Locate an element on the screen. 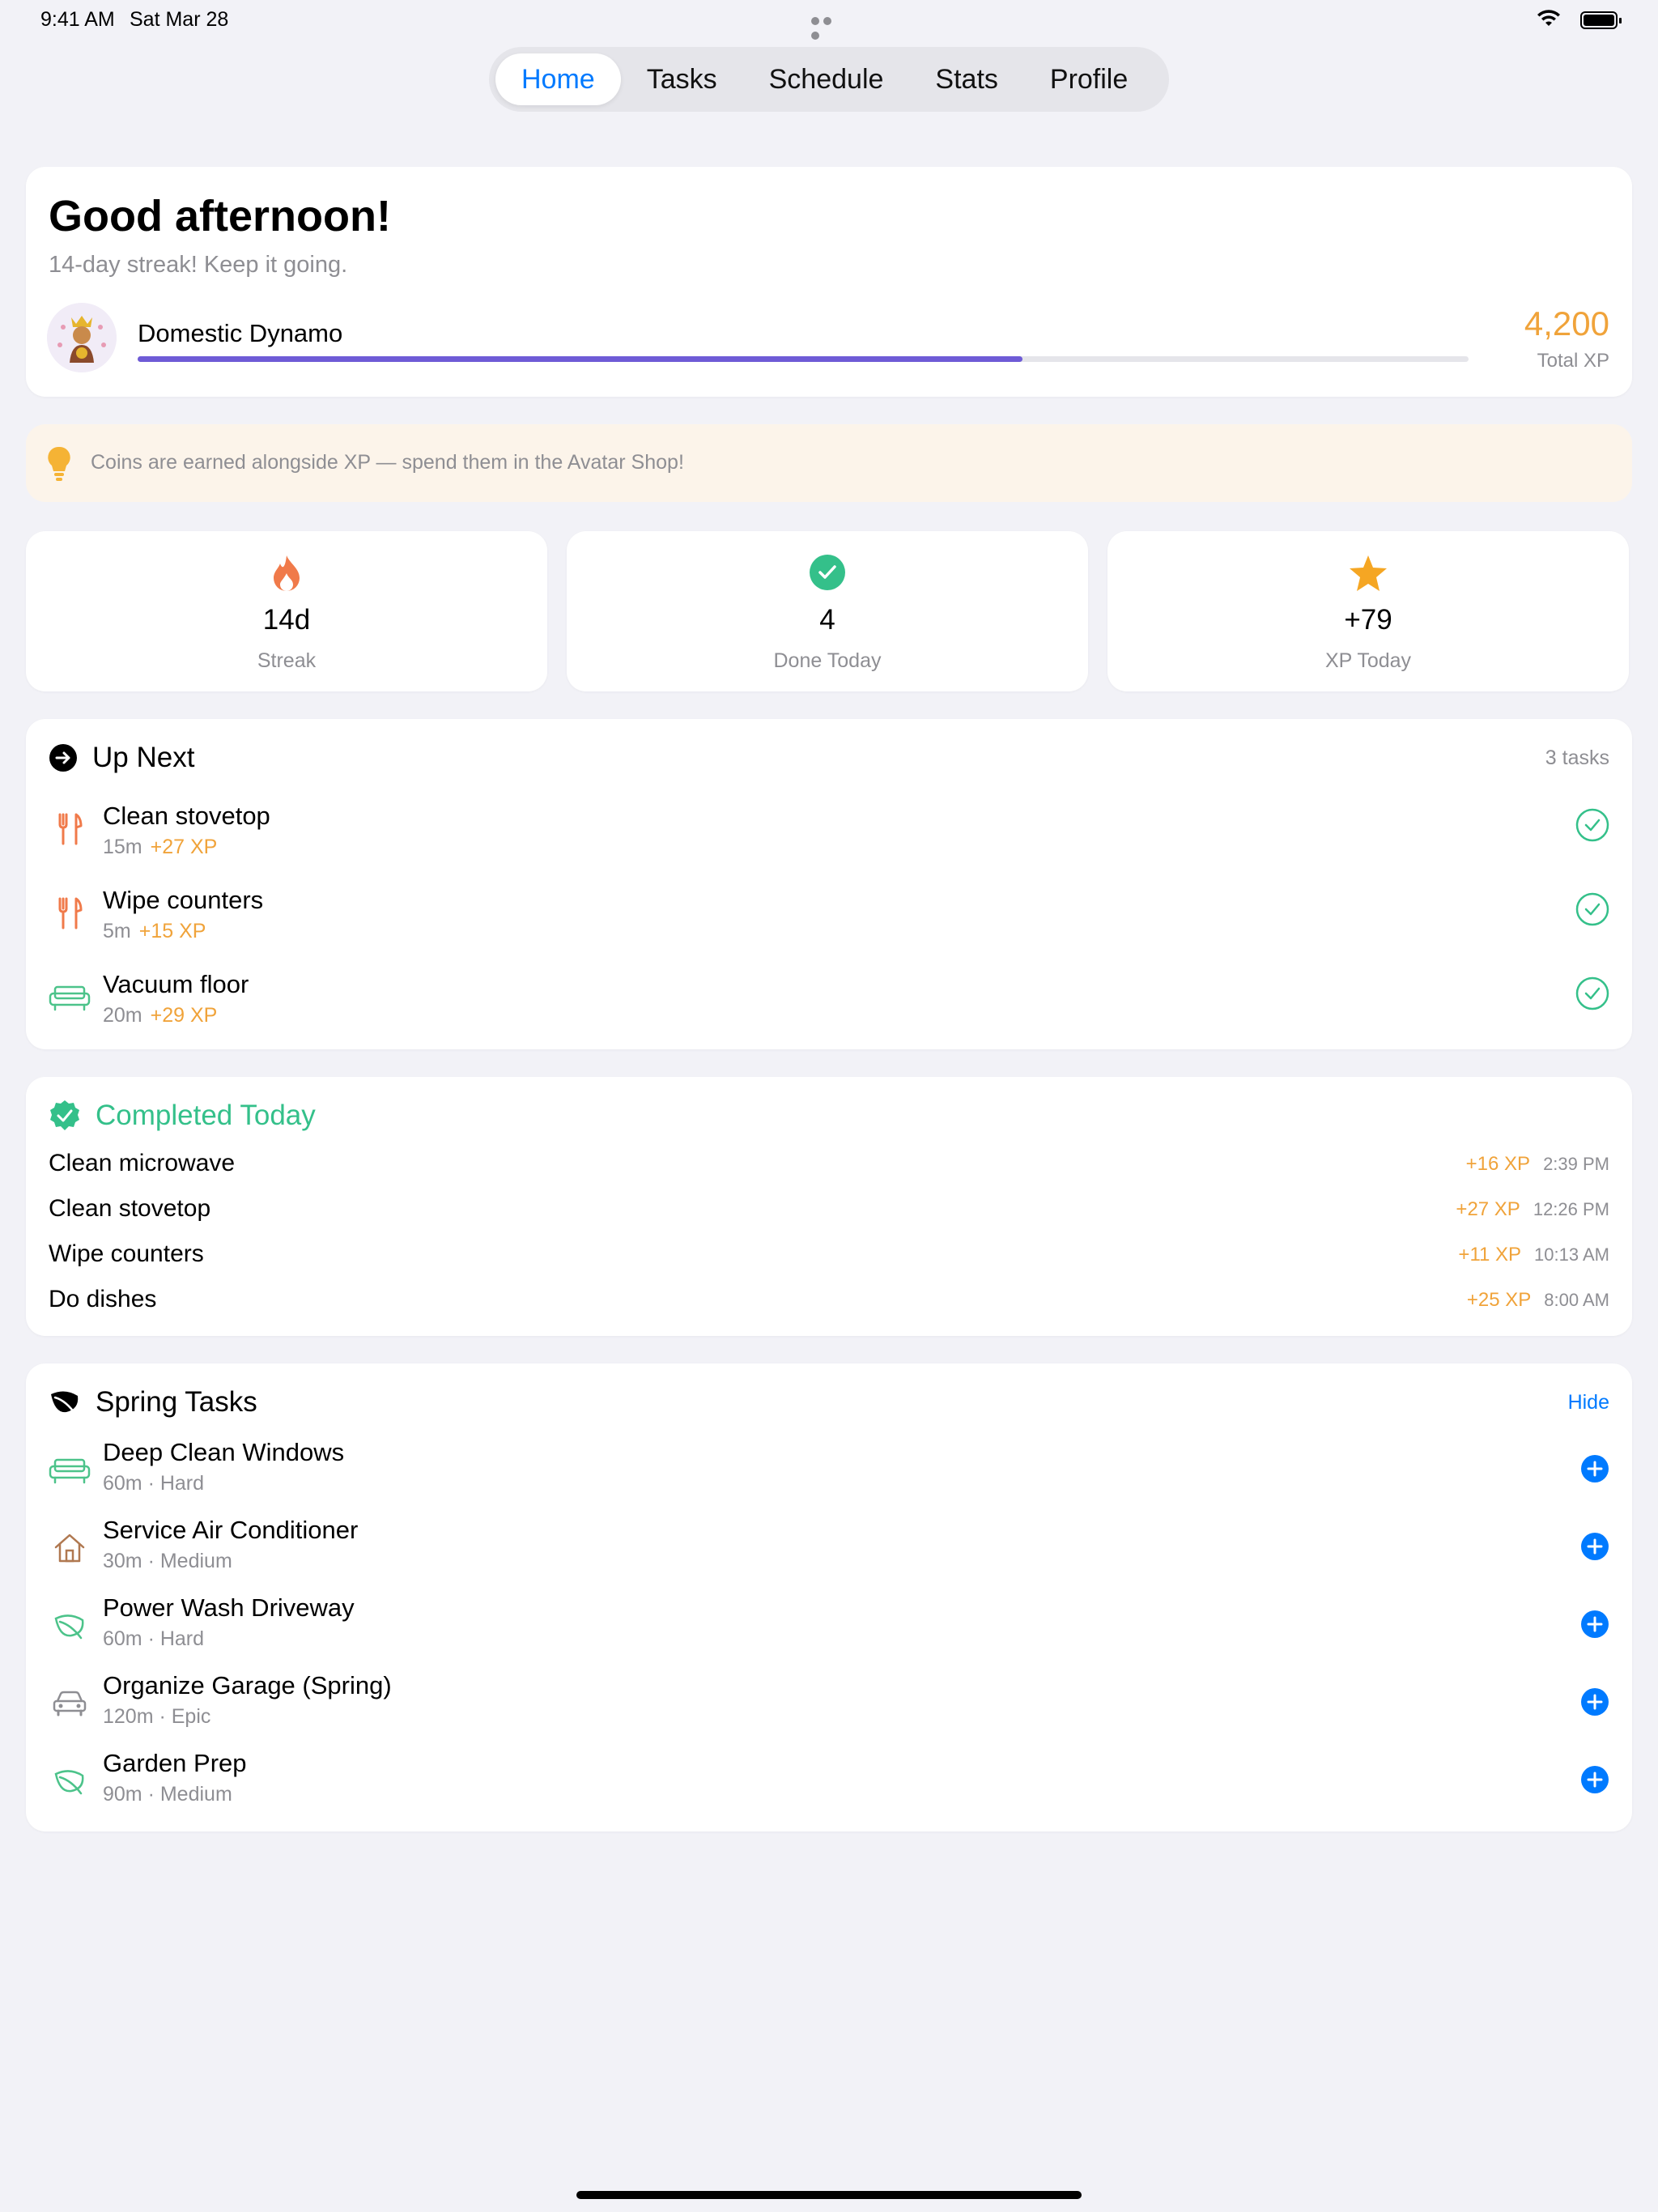 Image resolution: width=1658 pixels, height=2212 pixels. task-row: Wipe counters 5m +15 XP is located at coordinates (829, 918).